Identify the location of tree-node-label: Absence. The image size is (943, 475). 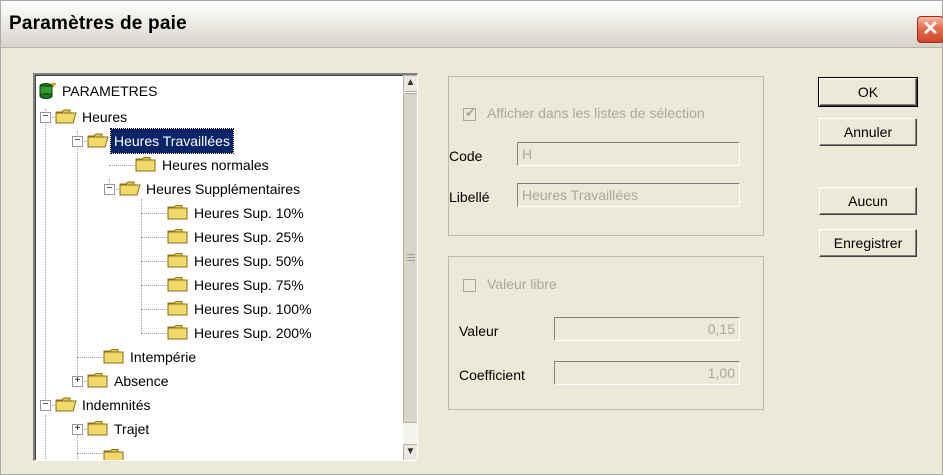
(141, 381).